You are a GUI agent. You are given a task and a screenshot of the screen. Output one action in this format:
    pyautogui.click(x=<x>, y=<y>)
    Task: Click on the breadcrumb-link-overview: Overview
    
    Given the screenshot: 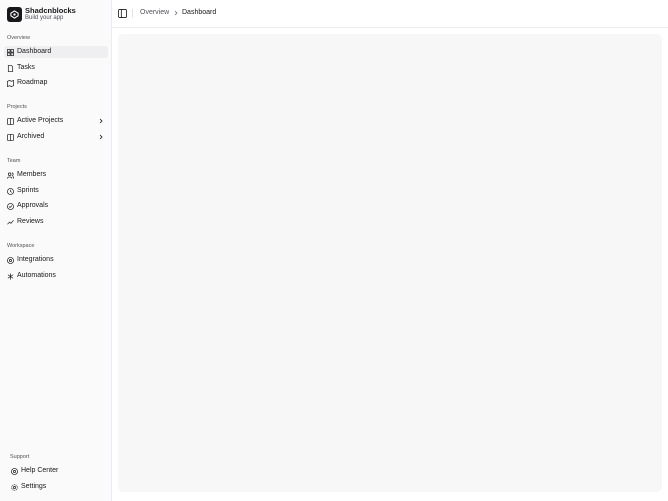 What is the action you would take?
    pyautogui.click(x=154, y=12)
    